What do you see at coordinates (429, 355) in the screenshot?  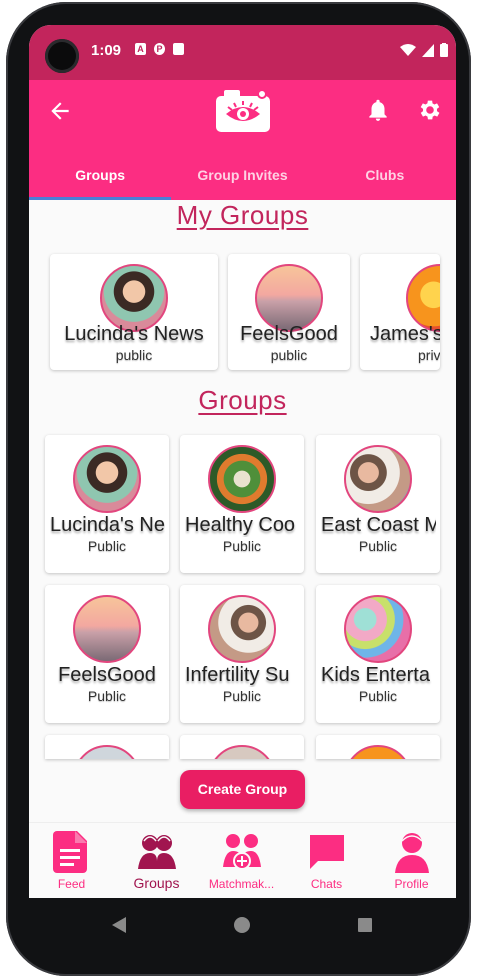 I see `group-visibility: priv` at bounding box center [429, 355].